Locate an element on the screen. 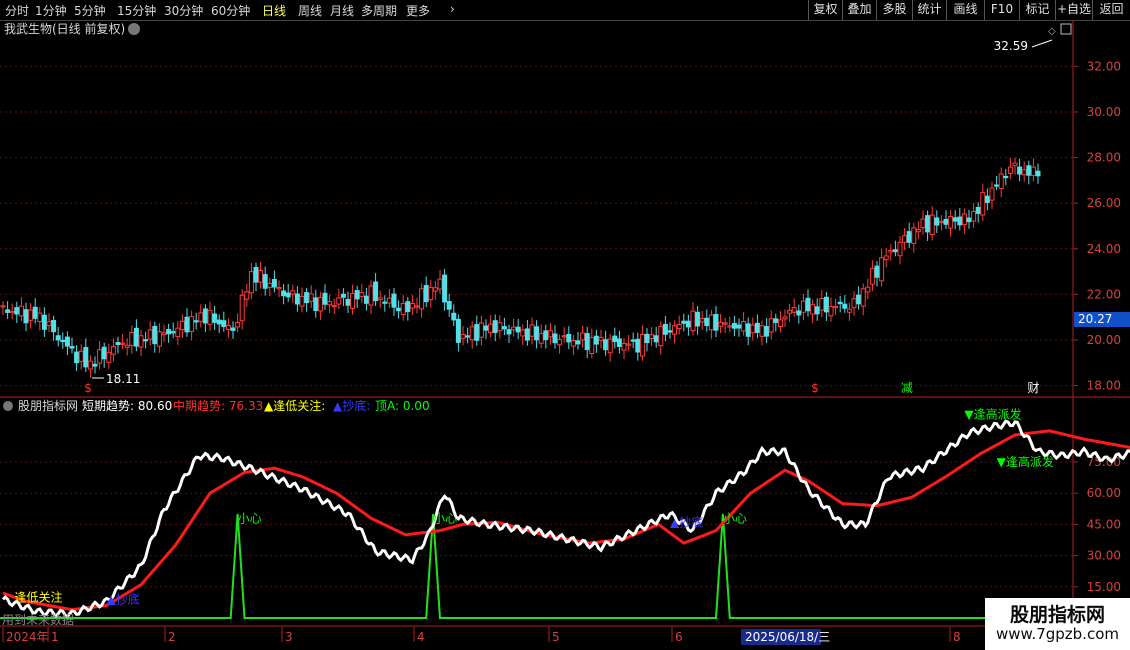 Image resolution: width=1130 pixels, height=650 pixels. price-tick-label: 30.00 is located at coordinates (1104, 112).